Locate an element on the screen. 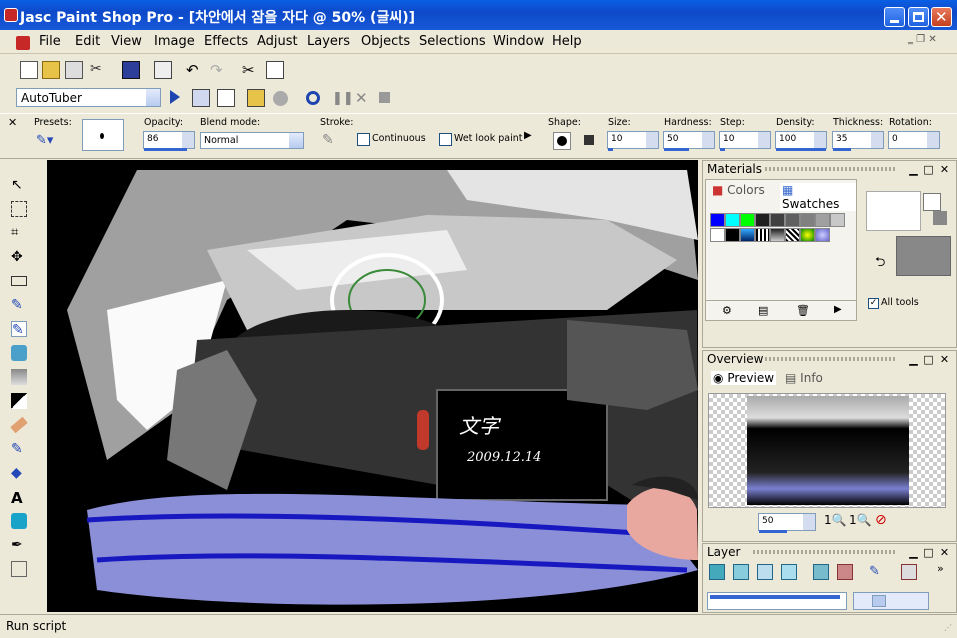 This screenshot has height=638, width=957. overview-close-icon: ✕ is located at coordinates (944, 359).